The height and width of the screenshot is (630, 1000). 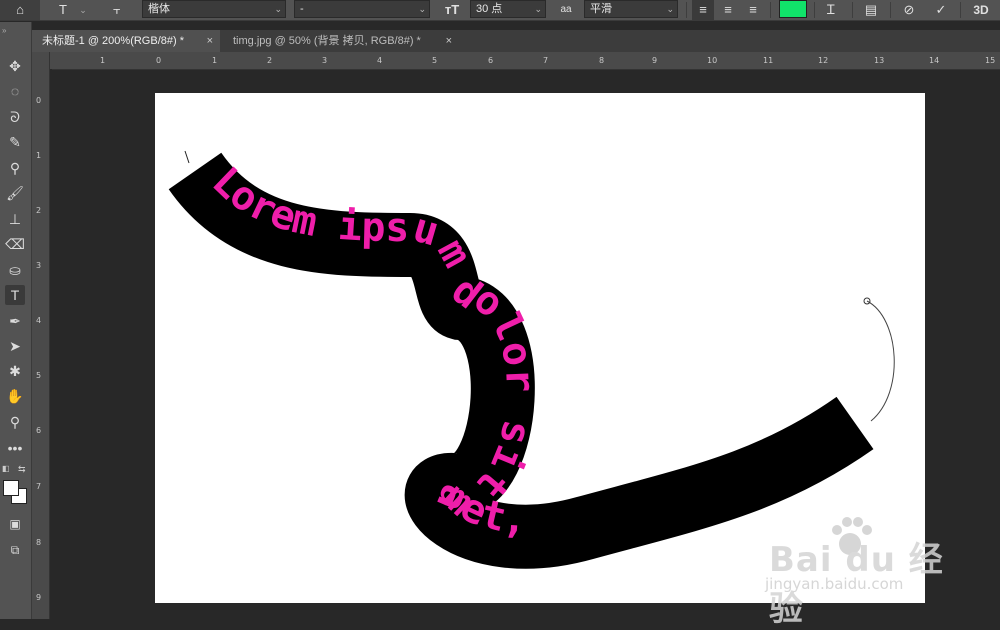 I want to click on move-tool-icon: ✥, so click(x=15, y=66).